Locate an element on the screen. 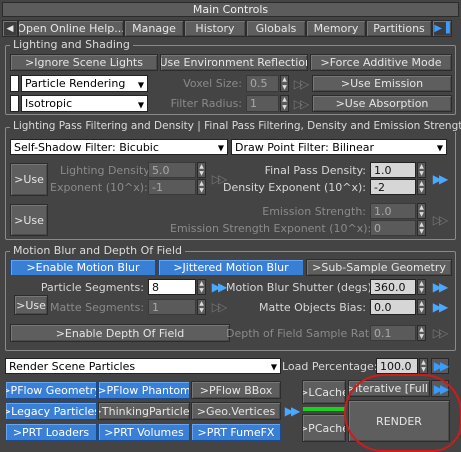 The image size is (461, 452). load-percentage-field: 100.0 is located at coordinates (397, 366).